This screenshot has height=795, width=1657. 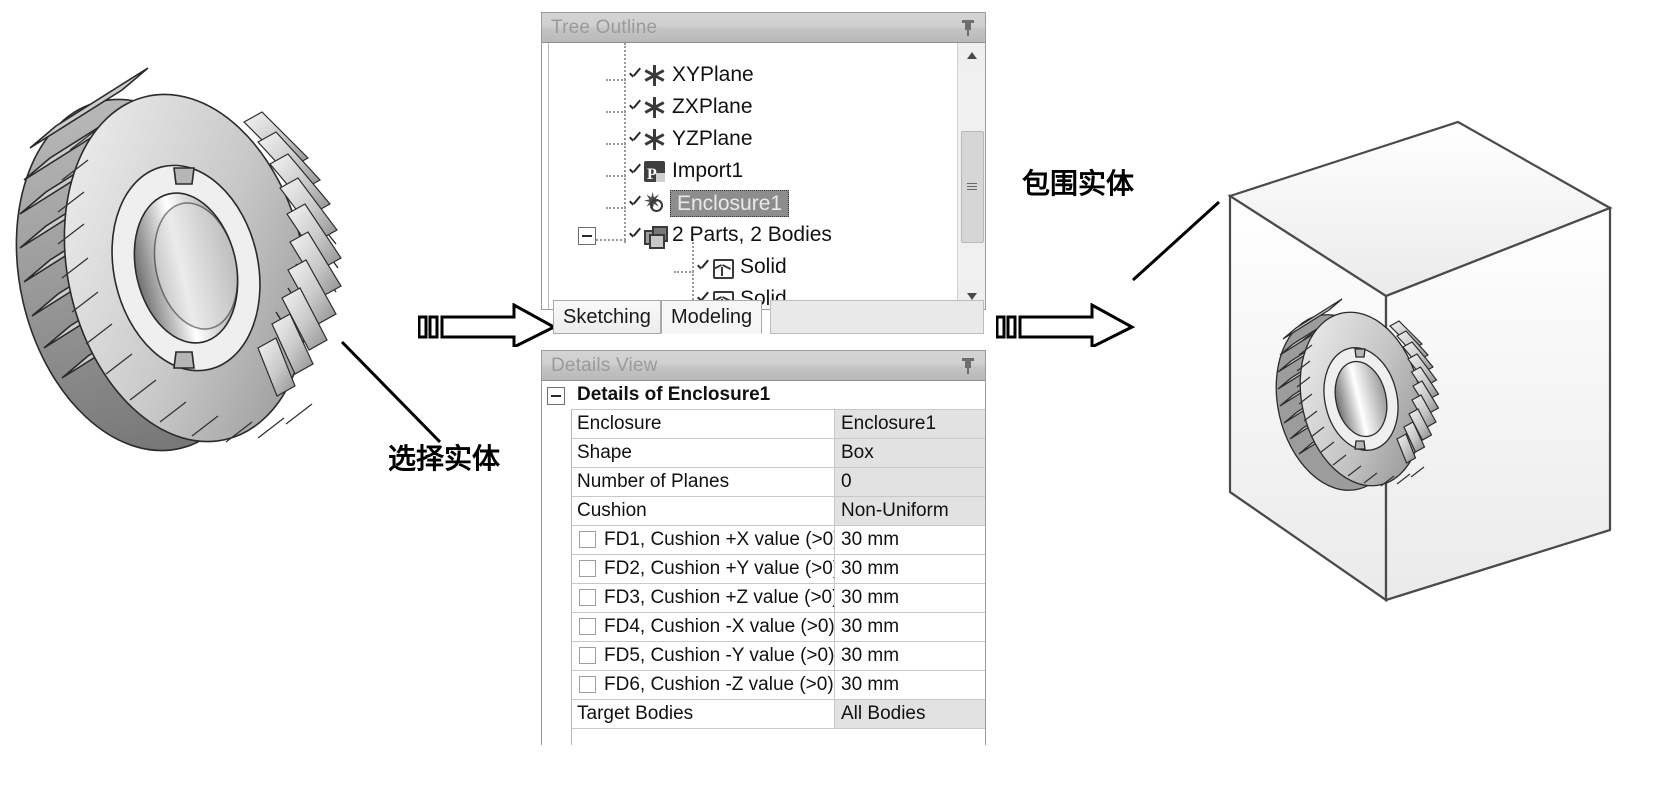 I want to click on details-row-value: All Bodies, so click(x=910, y=714).